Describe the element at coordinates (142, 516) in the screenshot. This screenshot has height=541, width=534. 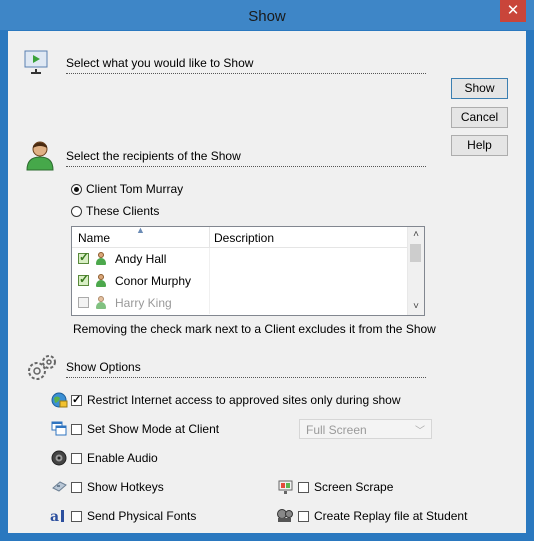
I see `send-fonts-label: Send Physical Fonts` at that location.